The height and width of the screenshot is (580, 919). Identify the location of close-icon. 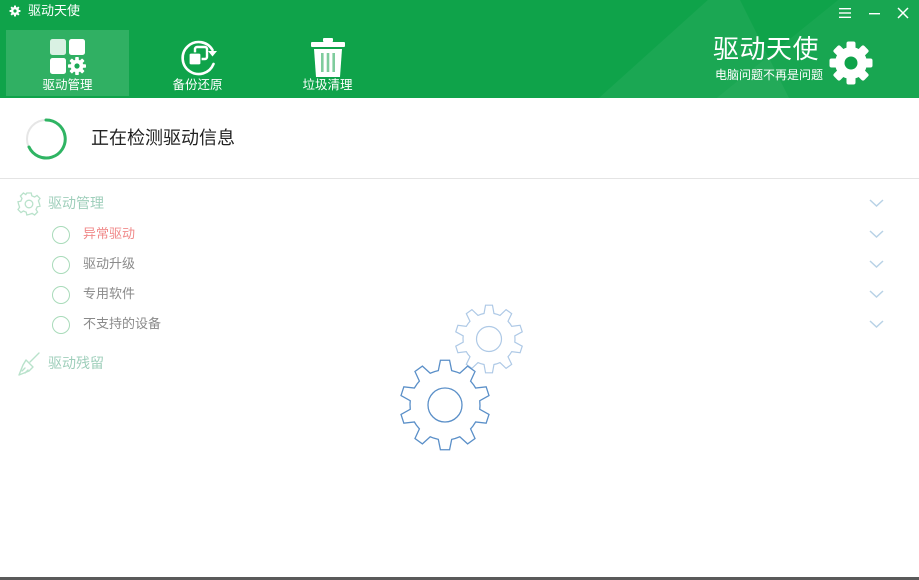
(903, 13).